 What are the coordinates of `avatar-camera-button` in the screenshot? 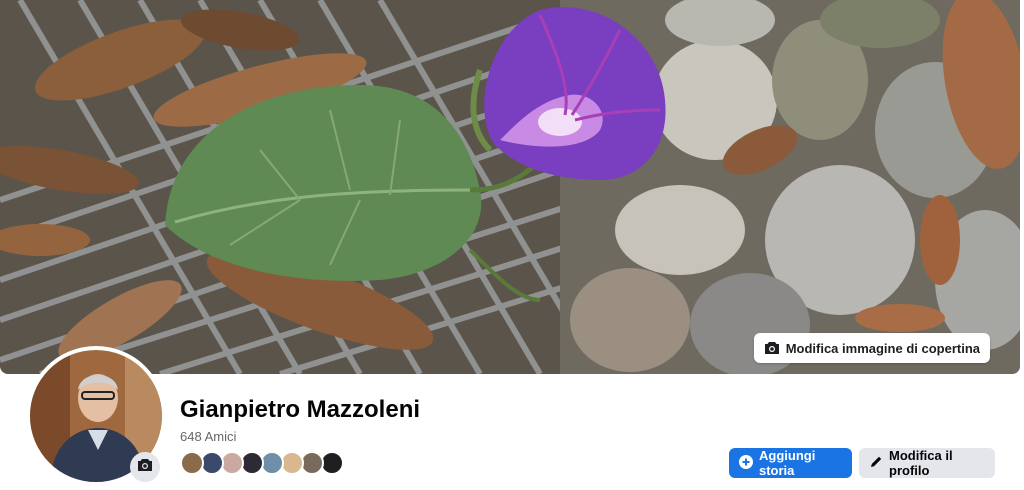 It's located at (145, 467).